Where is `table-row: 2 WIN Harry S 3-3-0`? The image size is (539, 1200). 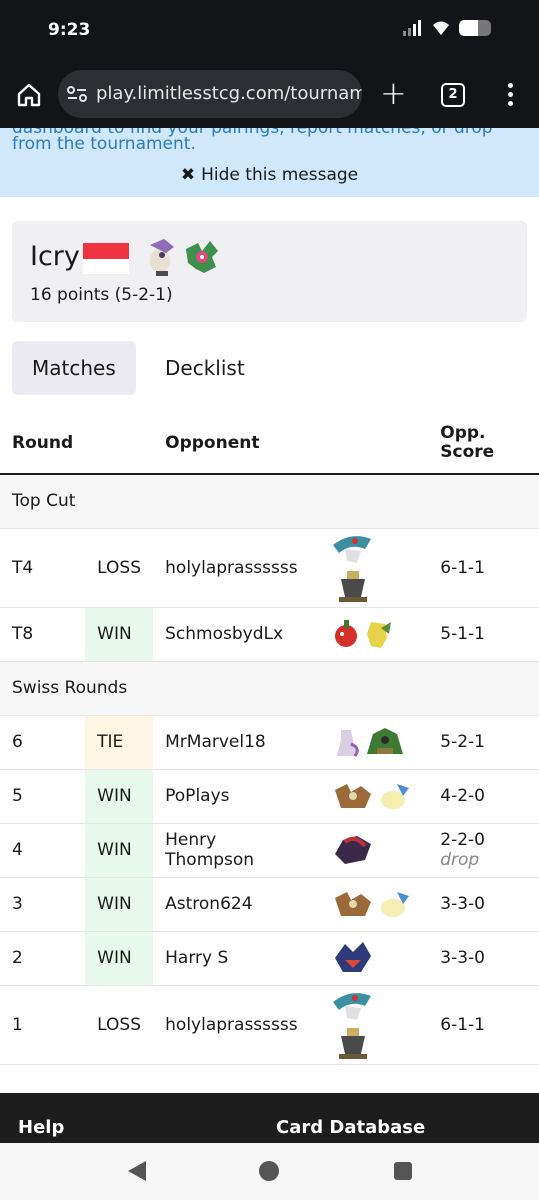 table-row: 2 WIN Harry S 3-3-0 is located at coordinates (269, 958).